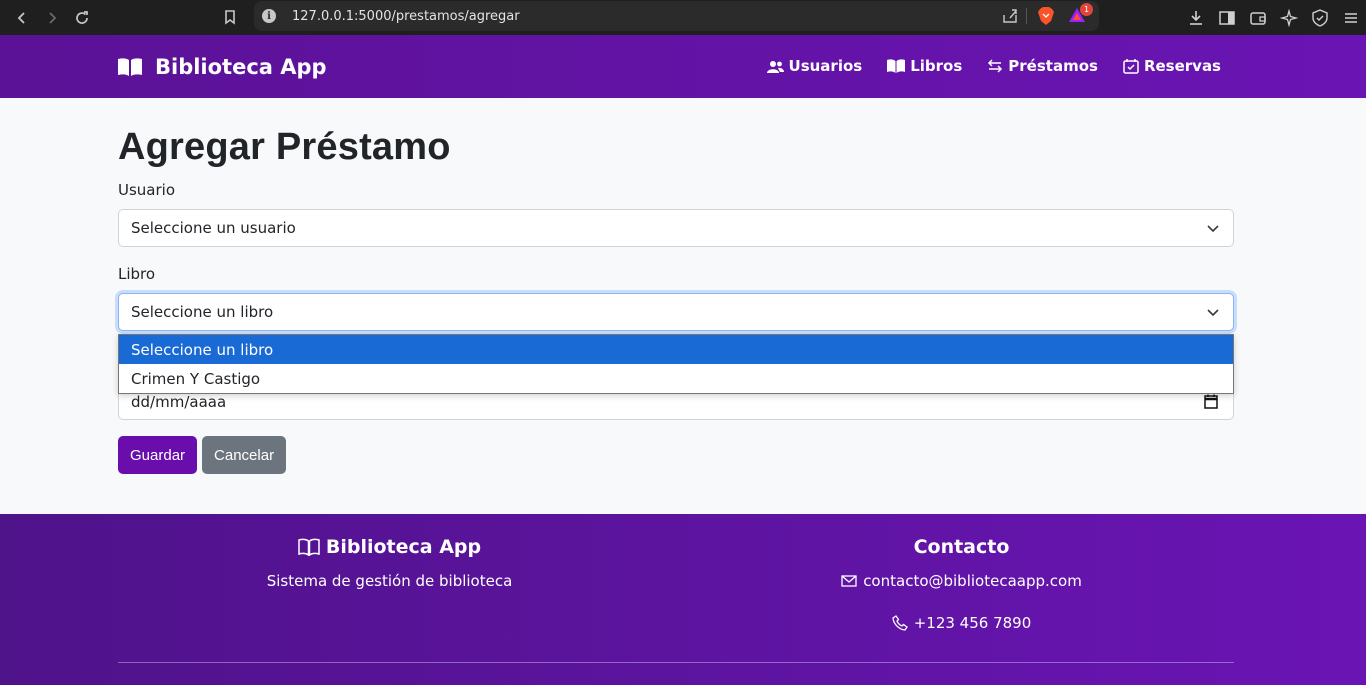 This screenshot has width=1366, height=685. What do you see at coordinates (137, 274) in the screenshot?
I see `libro-label: Libro` at bounding box center [137, 274].